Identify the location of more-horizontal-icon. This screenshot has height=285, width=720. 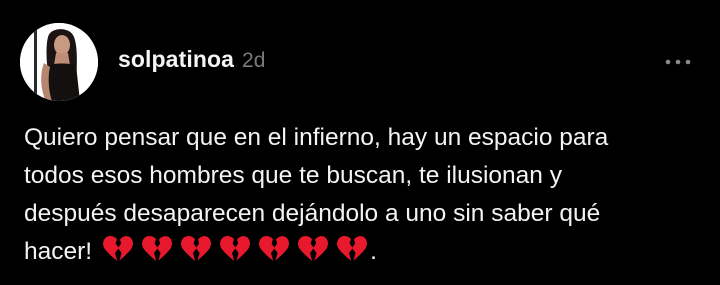
(678, 62).